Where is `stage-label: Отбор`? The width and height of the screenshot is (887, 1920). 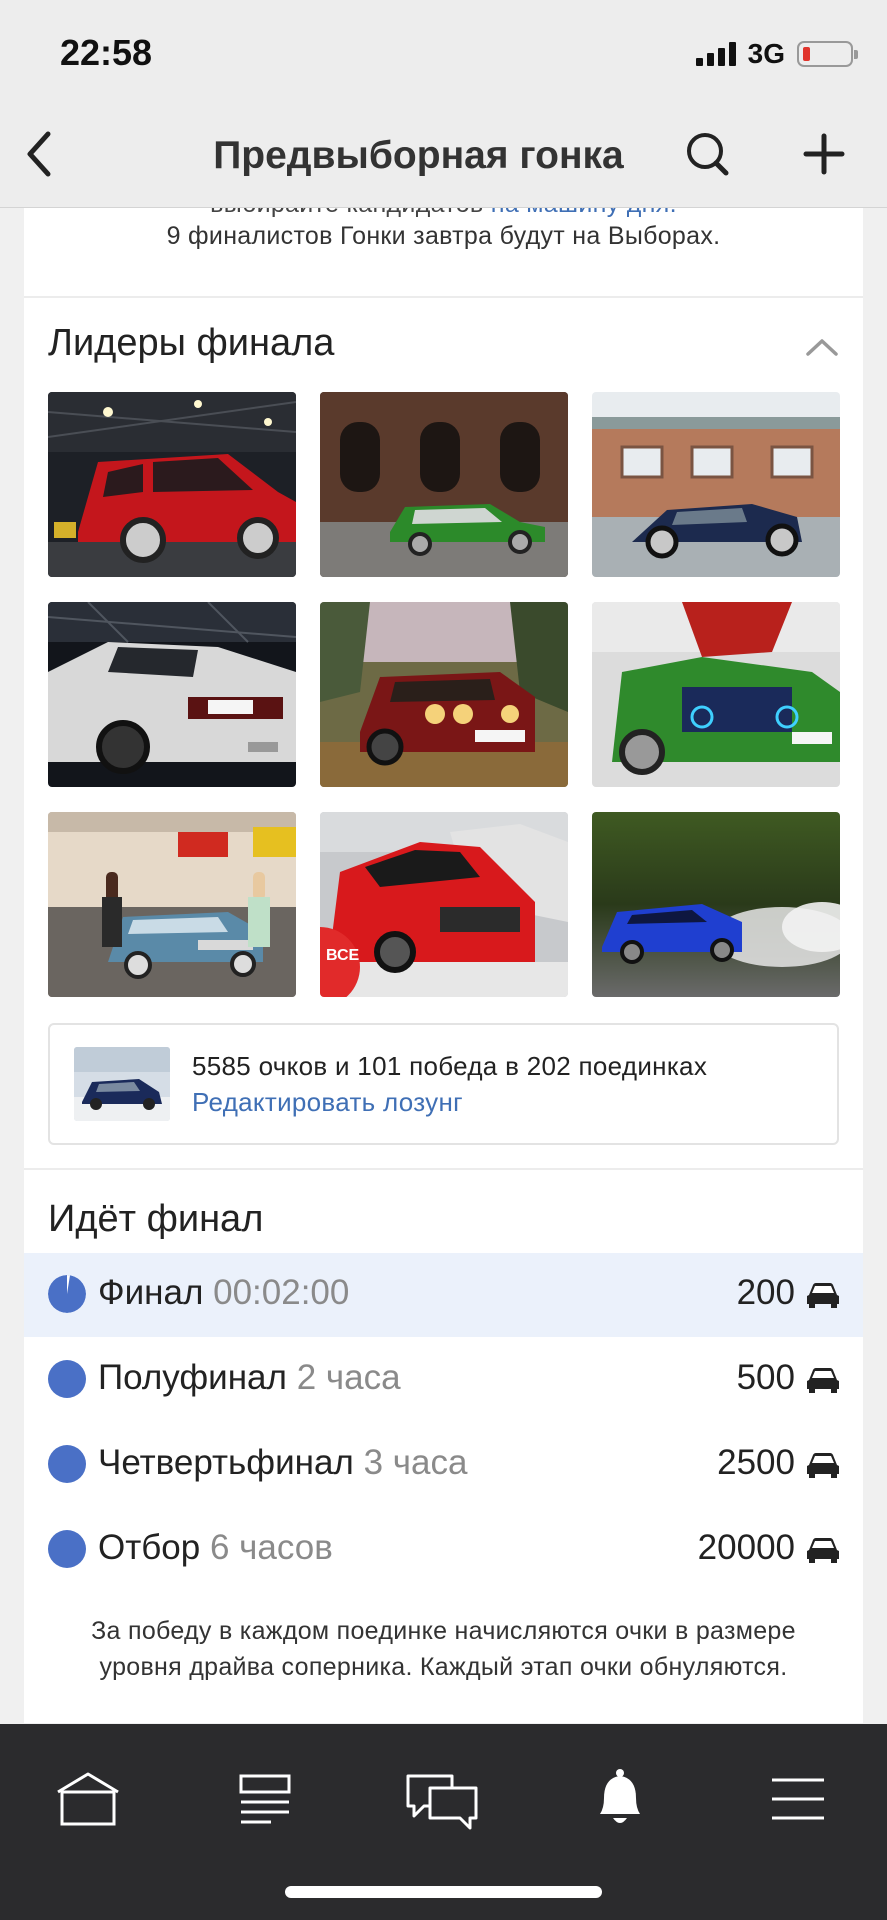 stage-label: Отбор is located at coordinates (149, 1547).